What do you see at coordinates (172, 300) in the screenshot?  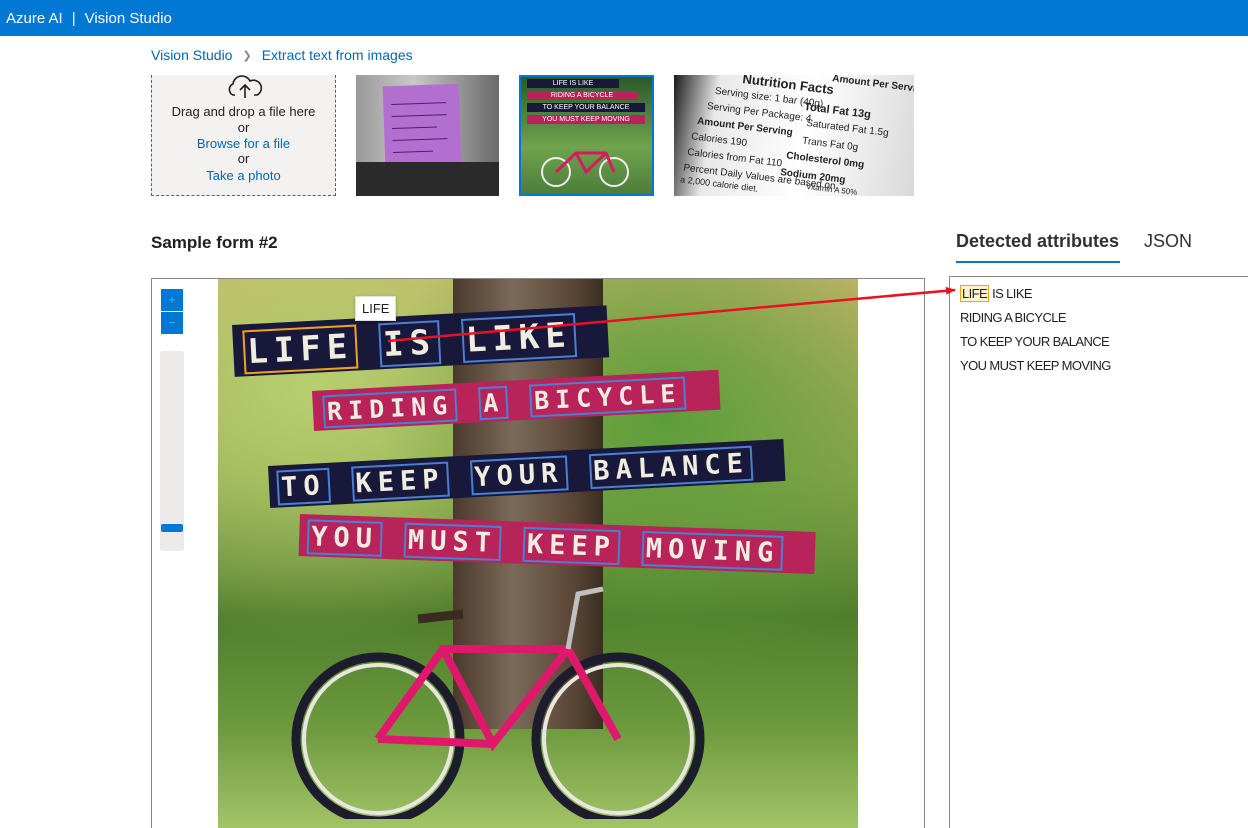 I see `zoom-in-button: +` at bounding box center [172, 300].